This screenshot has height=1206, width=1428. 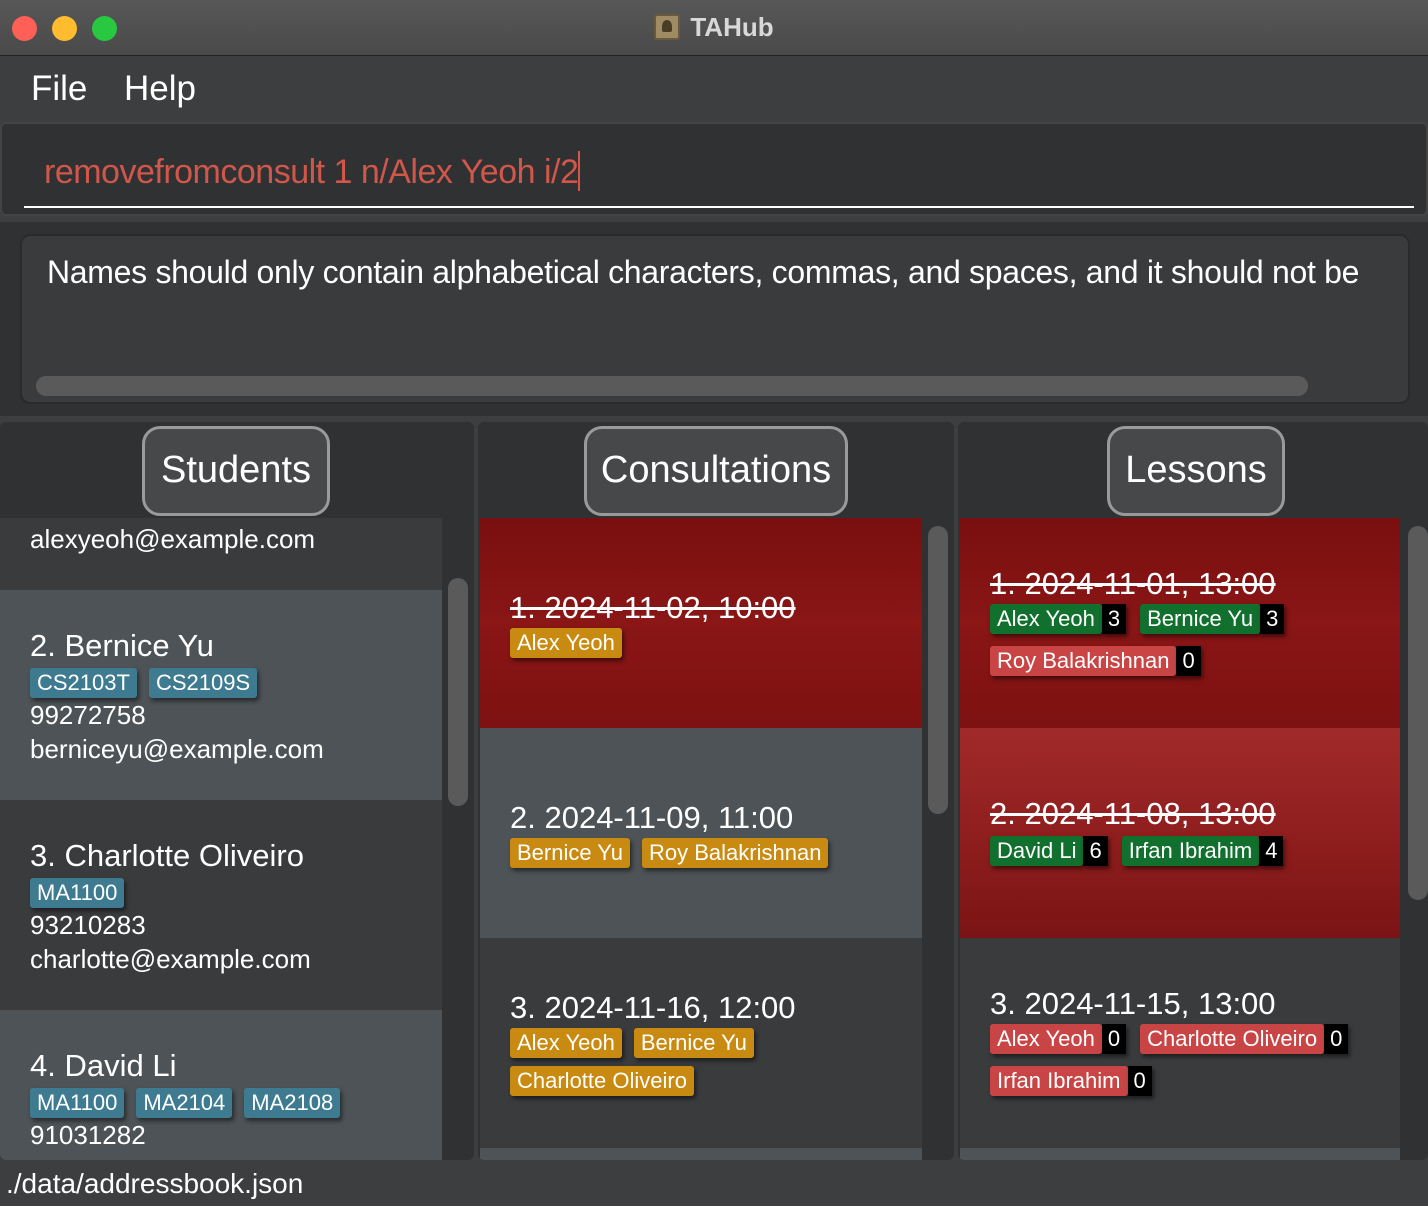 What do you see at coordinates (83, 683) in the screenshot?
I see `module-tag: CS2103T` at bounding box center [83, 683].